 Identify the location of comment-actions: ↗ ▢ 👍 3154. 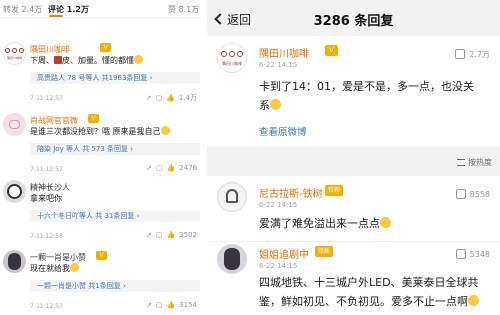
(169, 305).